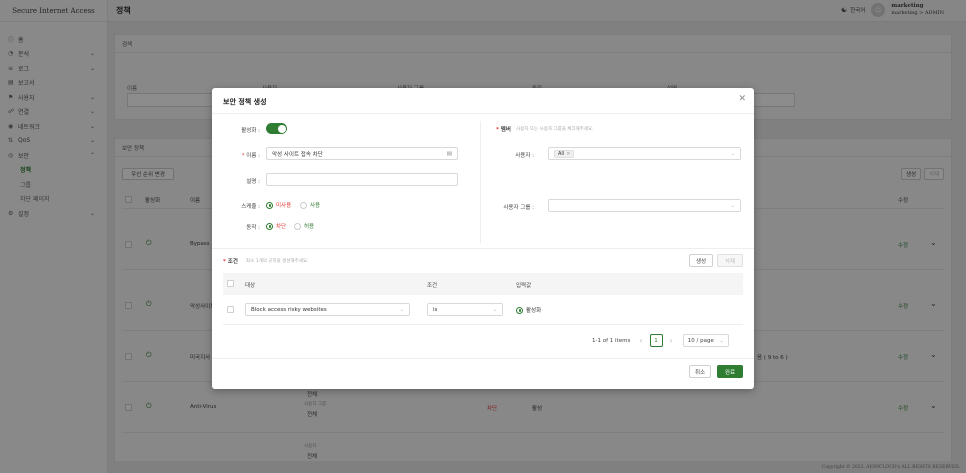 This screenshot has height=473, width=966. Describe the element at coordinates (671, 340) in the screenshot. I see `next-page-icon: ›` at that location.